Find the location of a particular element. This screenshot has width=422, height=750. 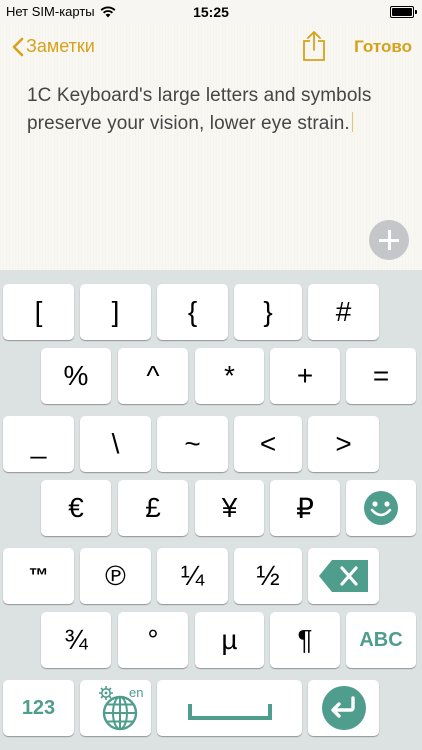

smiley-icon is located at coordinates (381, 508).